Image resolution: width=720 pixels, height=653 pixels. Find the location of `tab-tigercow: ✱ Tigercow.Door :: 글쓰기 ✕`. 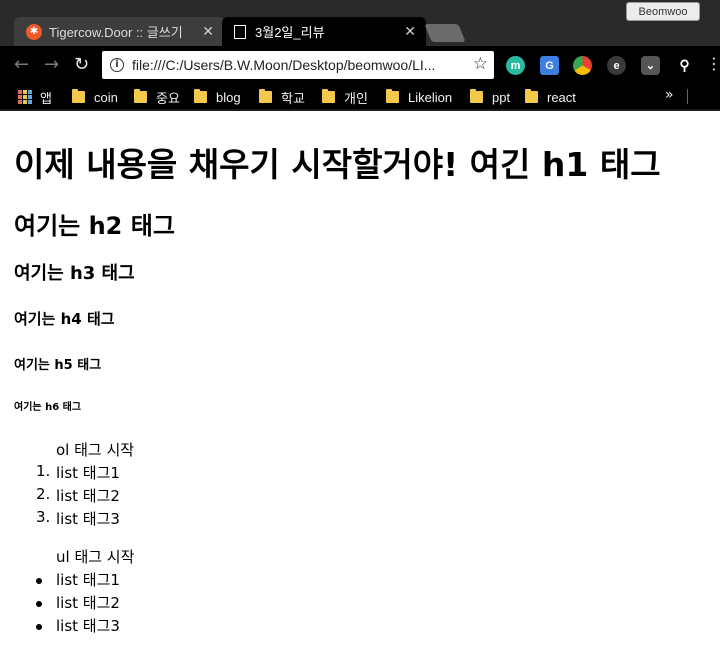

tab-tigercow: ✱ Tigercow.Door :: 글쓰기 ✕ is located at coordinates (119, 31).